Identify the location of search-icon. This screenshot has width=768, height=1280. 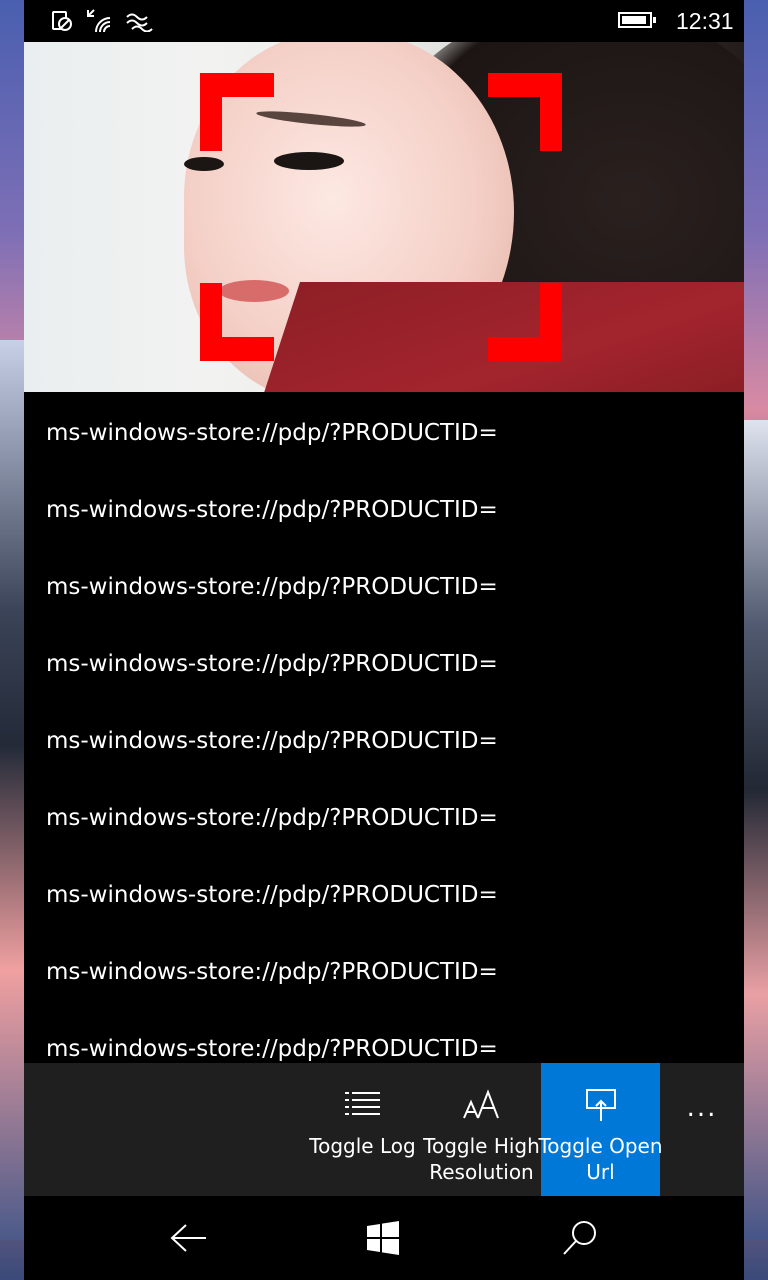
(580, 1238).